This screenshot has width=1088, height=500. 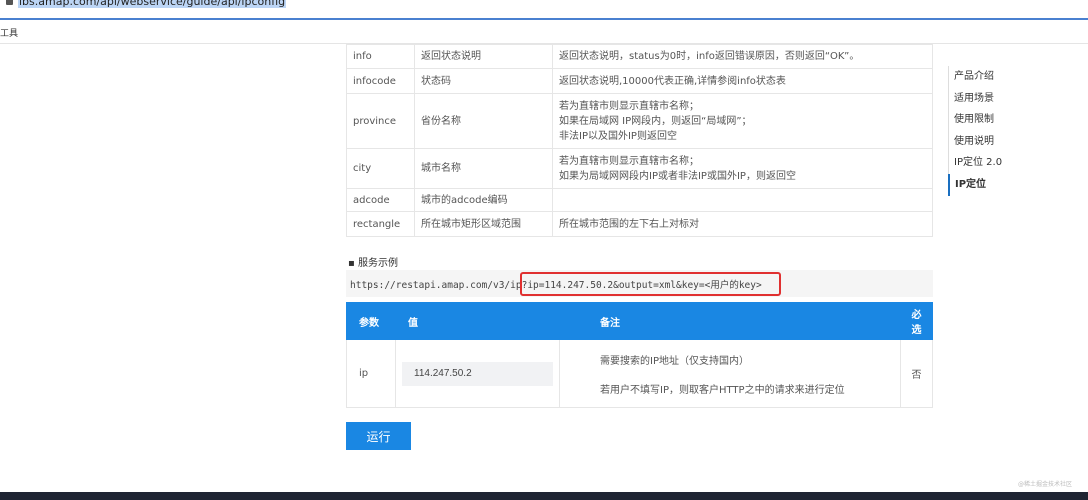 What do you see at coordinates (377, 263) in the screenshot?
I see `section-title-text: 服务示例` at bounding box center [377, 263].